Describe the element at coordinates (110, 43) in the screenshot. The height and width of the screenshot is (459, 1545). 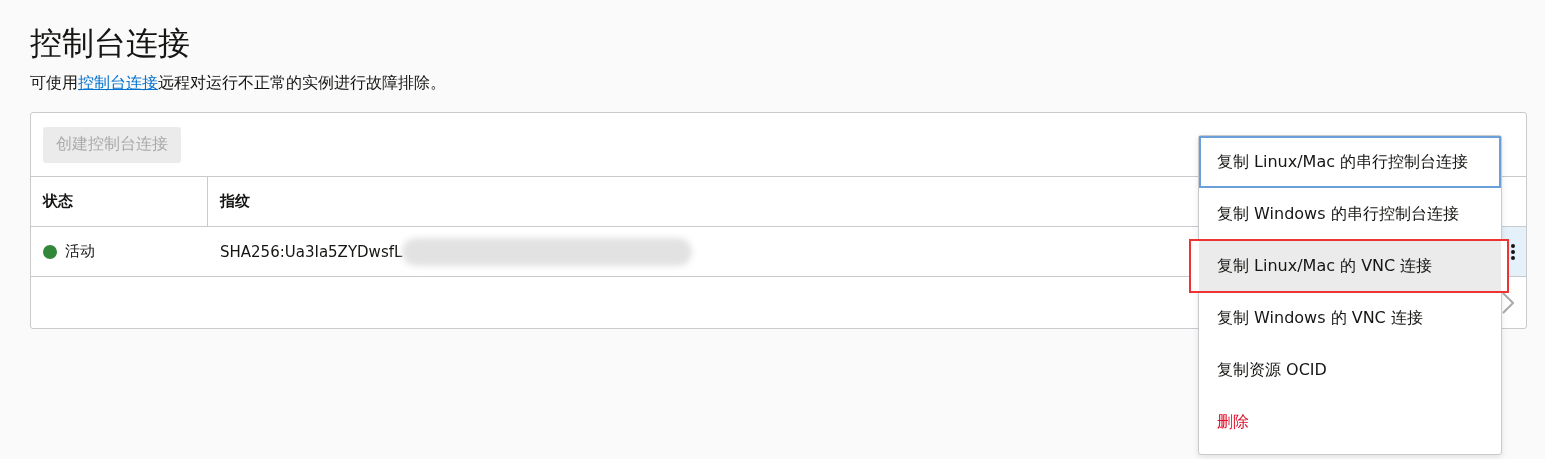
I see `page-title: 控制台连接` at that location.